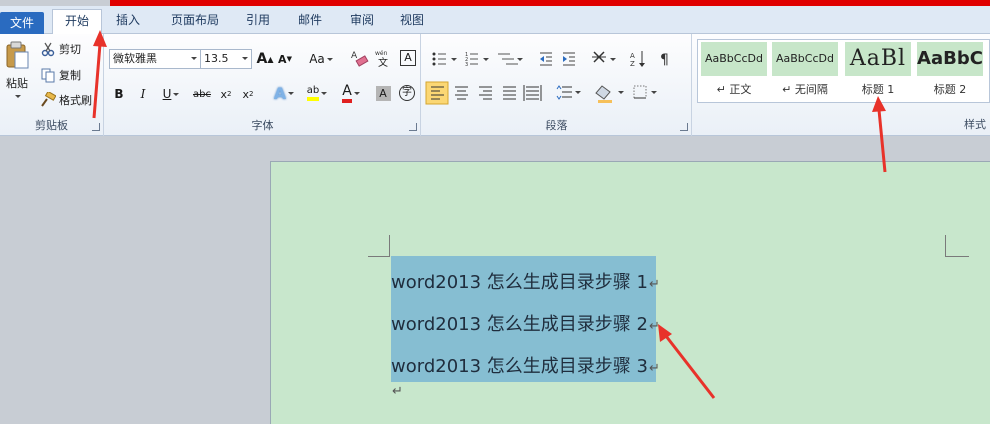 This screenshot has width=990, height=424. Describe the element at coordinates (437, 93) in the screenshot. I see `align-left-button` at that location.